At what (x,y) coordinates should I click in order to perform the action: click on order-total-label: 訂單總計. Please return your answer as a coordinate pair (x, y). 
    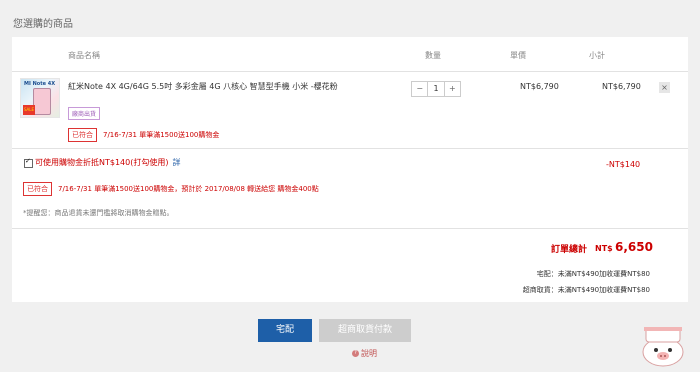
    Looking at the image, I should click on (569, 250).